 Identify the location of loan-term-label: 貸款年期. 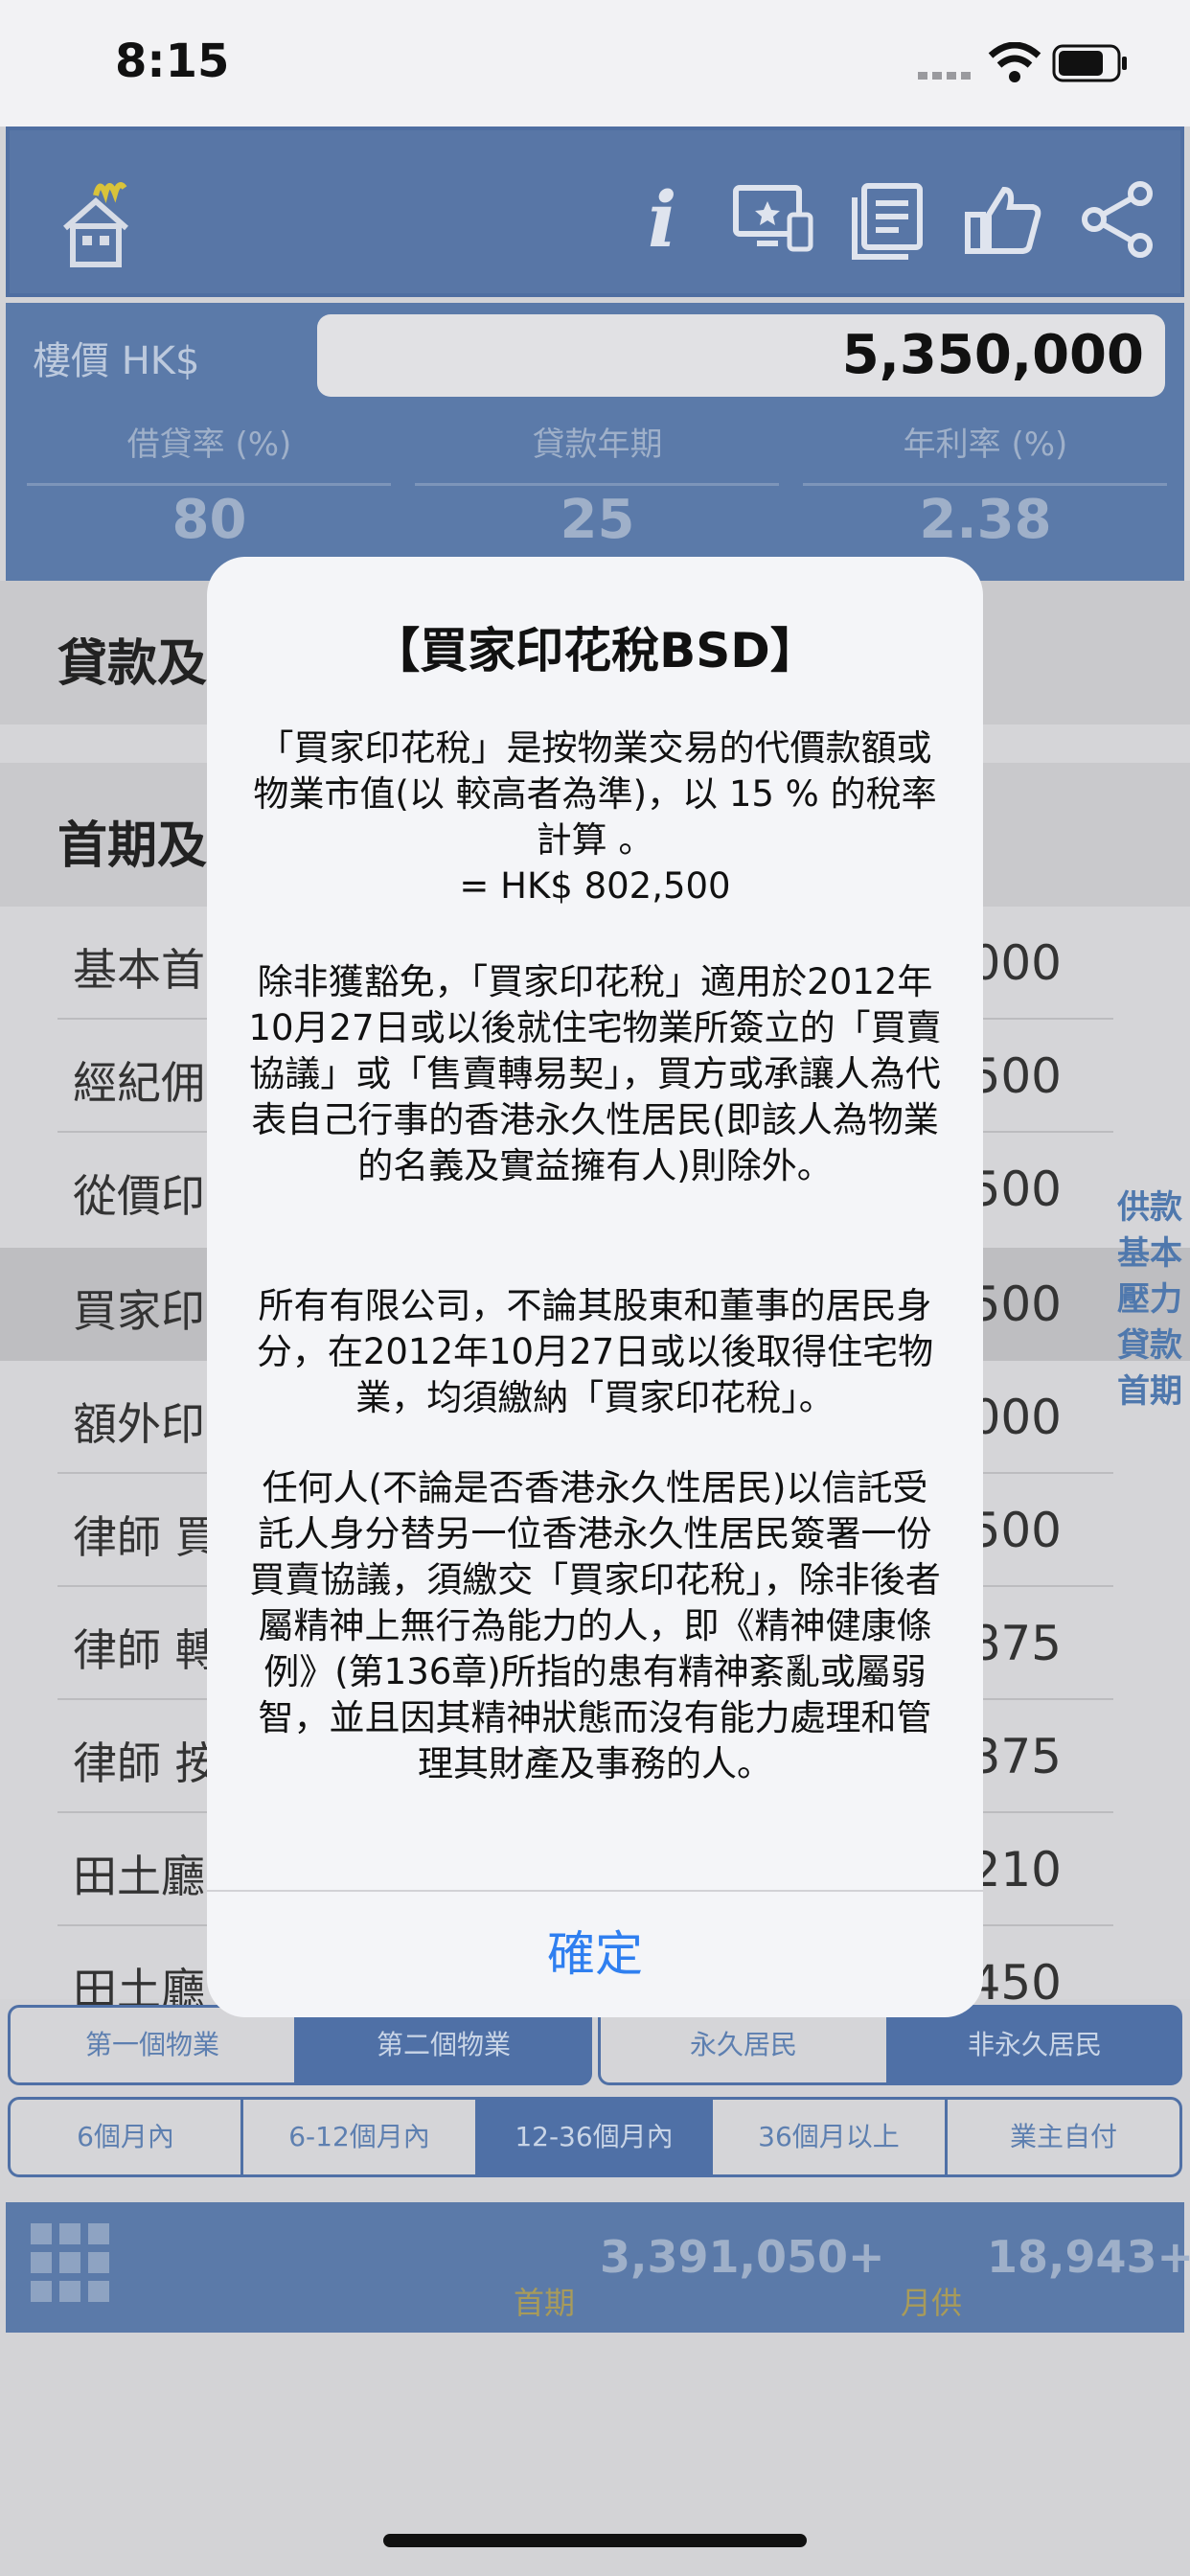
(598, 445).